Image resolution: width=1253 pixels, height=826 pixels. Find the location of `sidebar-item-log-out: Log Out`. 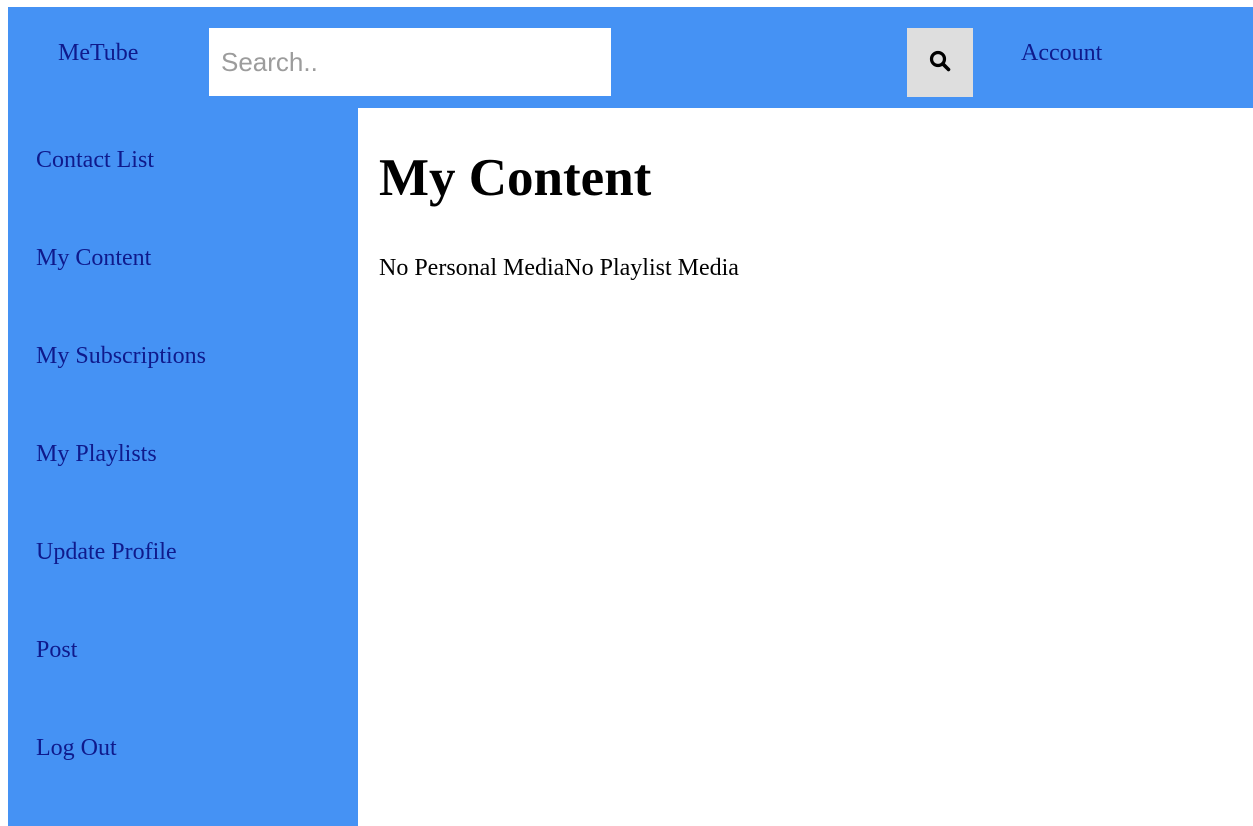

sidebar-item-log-out: Log Out is located at coordinates (76, 748).